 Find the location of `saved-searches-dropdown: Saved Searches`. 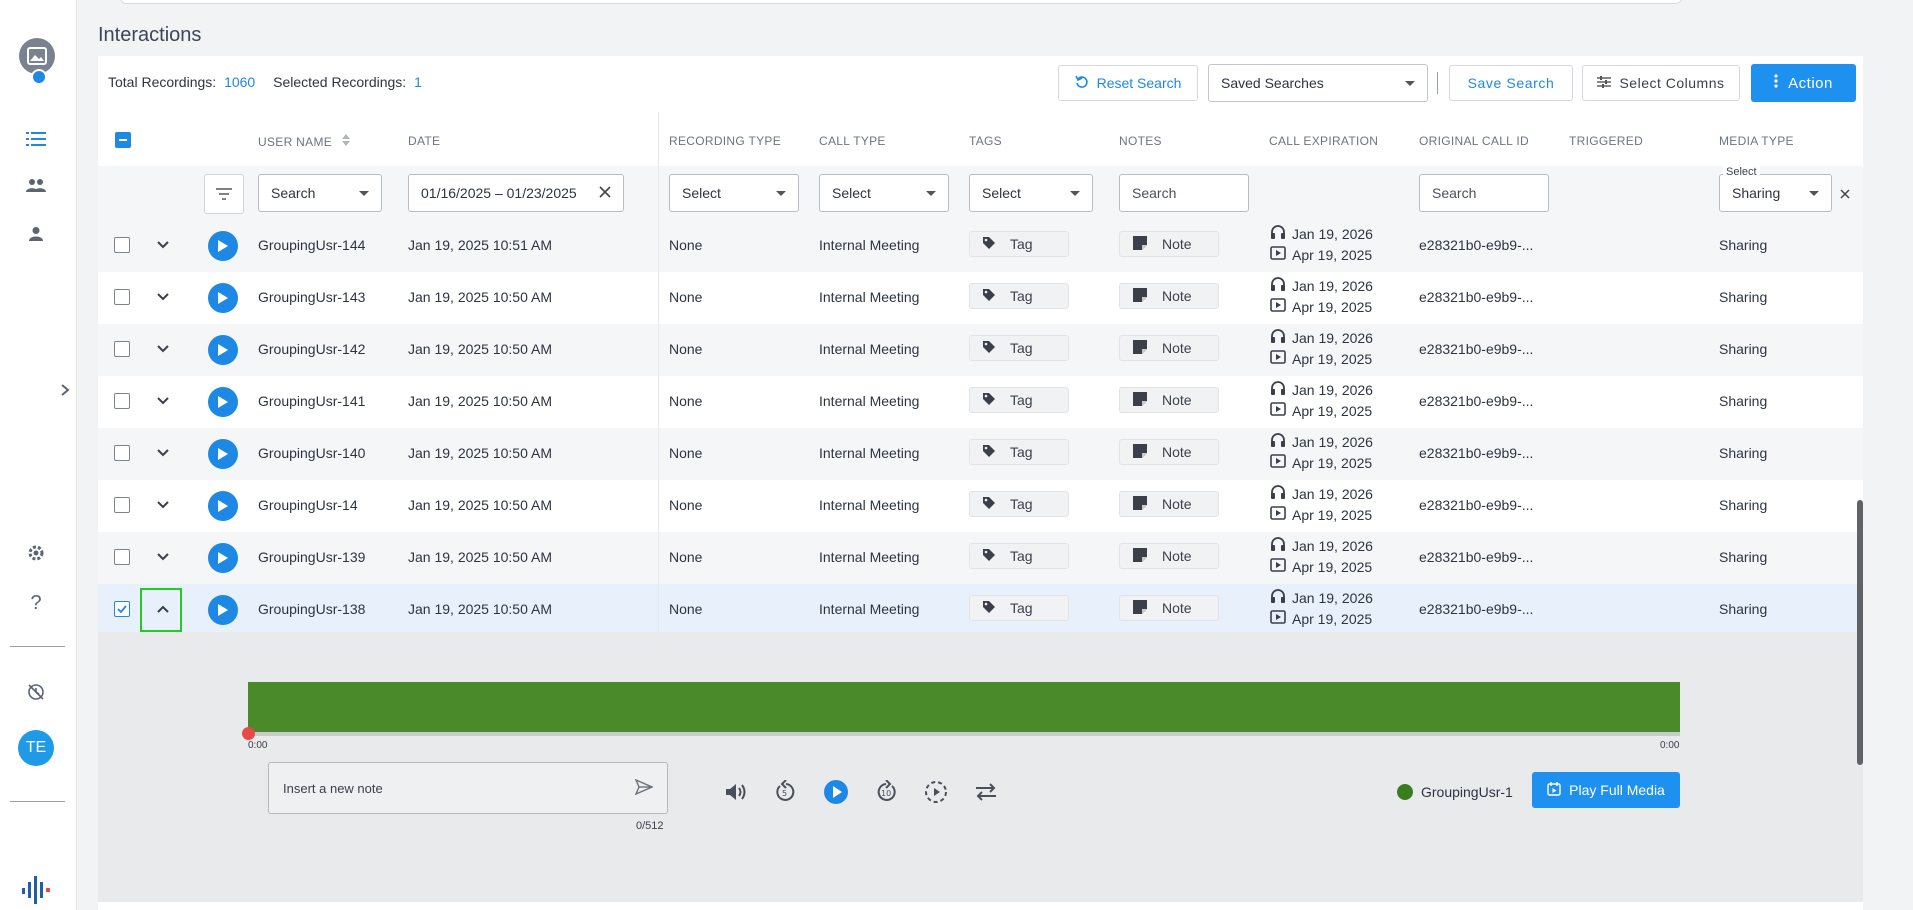

saved-searches-dropdown: Saved Searches is located at coordinates (1318, 83).